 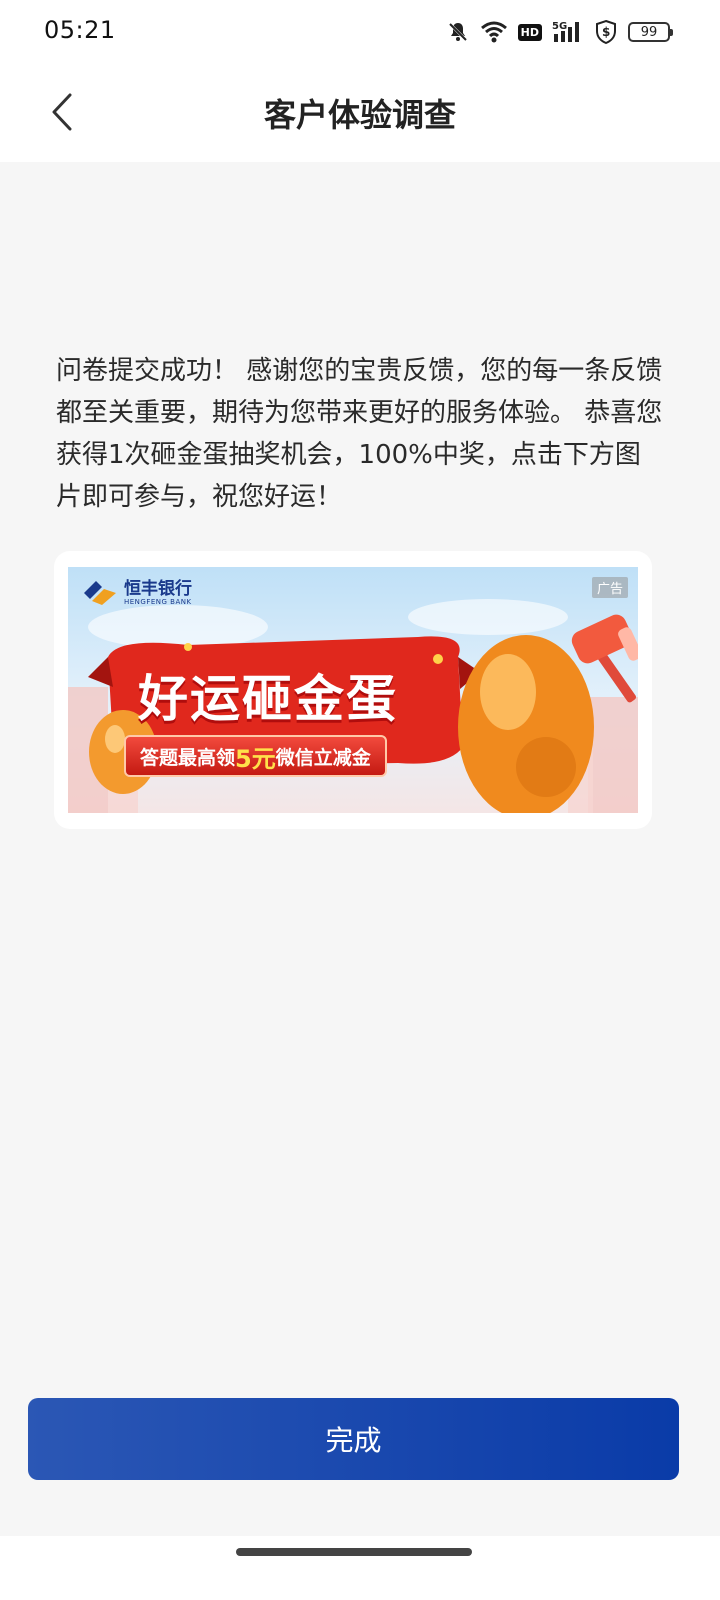 I want to click on status-time: 05:21, so click(x=80, y=30).